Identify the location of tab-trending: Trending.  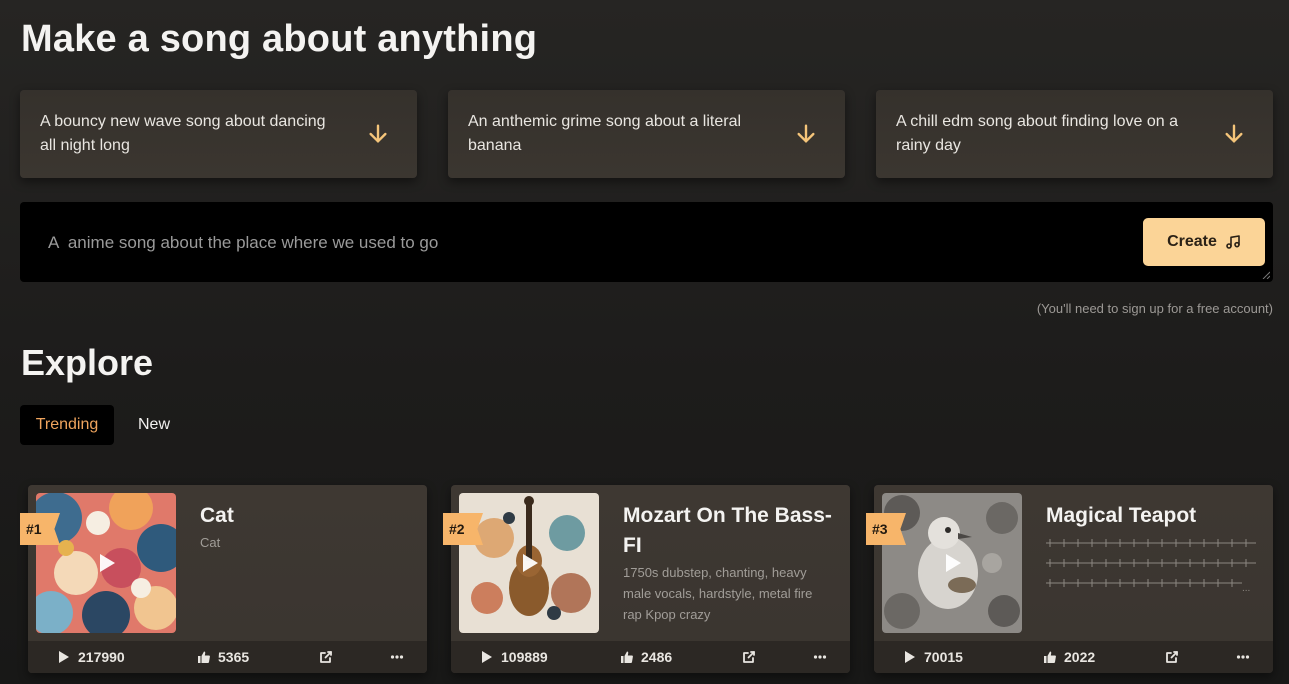
(67, 425).